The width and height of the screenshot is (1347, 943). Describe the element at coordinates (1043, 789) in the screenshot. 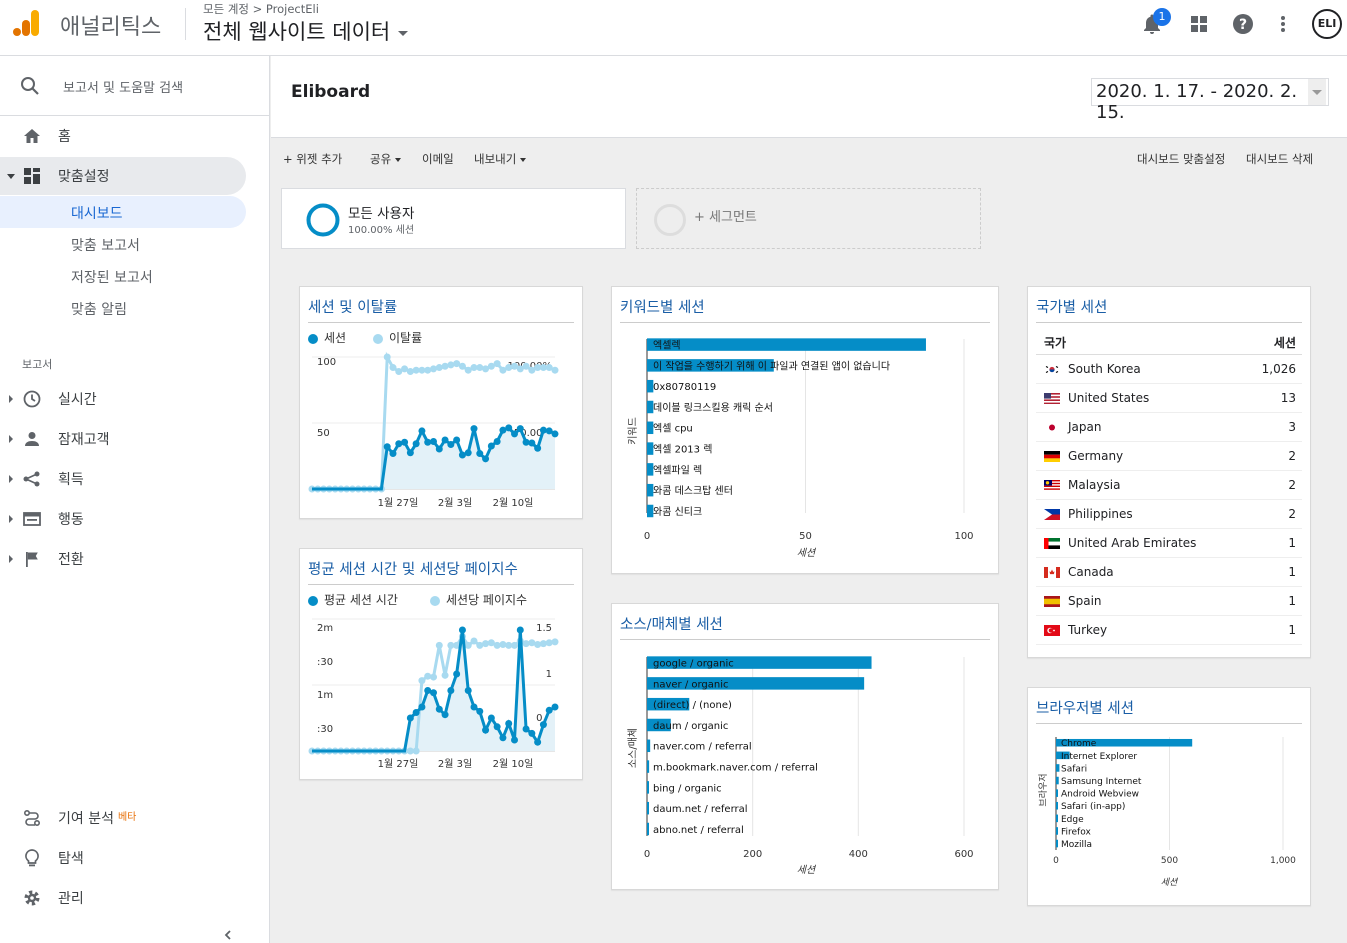

I see `y-axis-label: 브라우저` at that location.